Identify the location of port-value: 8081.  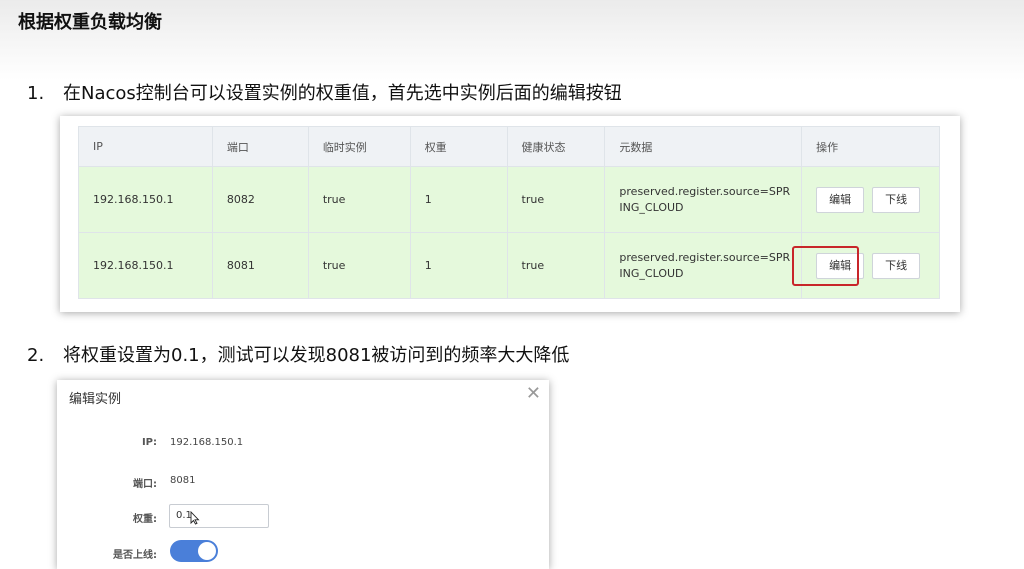
(183, 480).